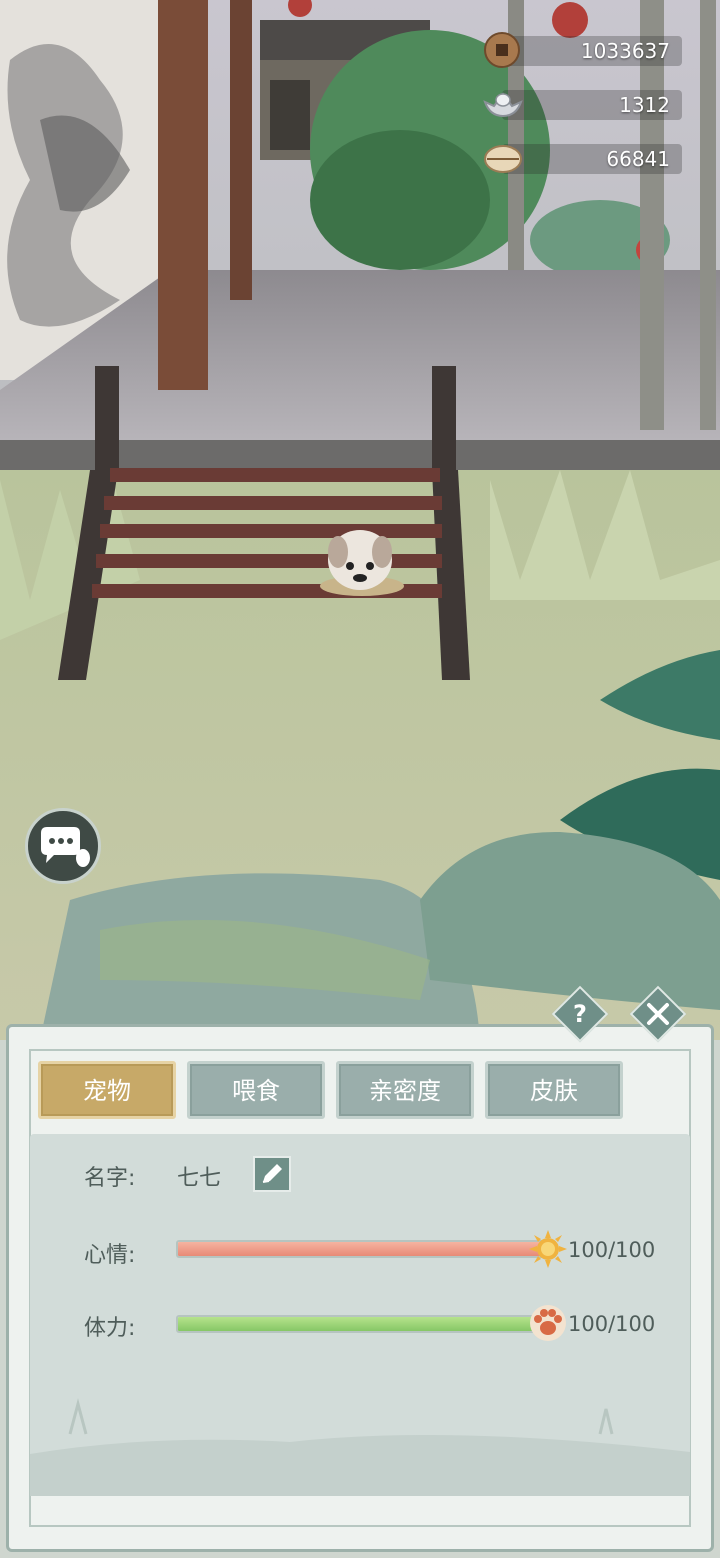  I want to click on paw-icon, so click(548, 1323).